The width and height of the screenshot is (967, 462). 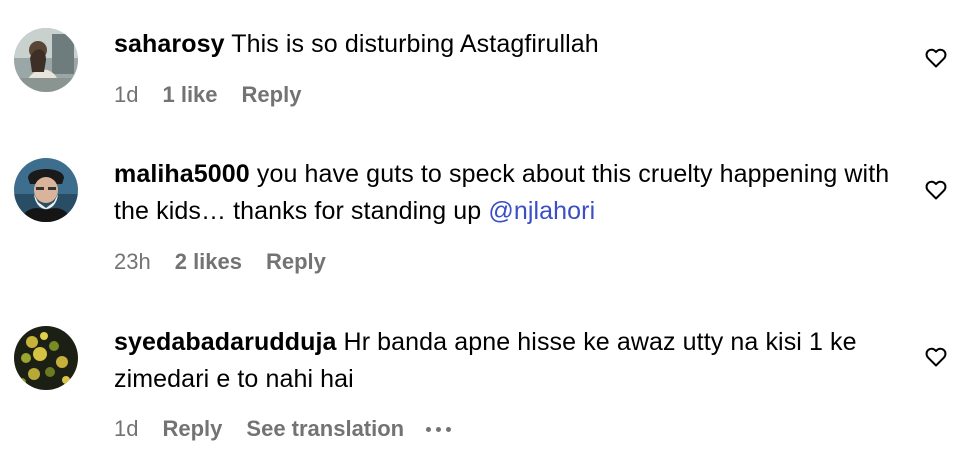 What do you see at coordinates (132, 261) in the screenshot?
I see `timestamp: 23h` at bounding box center [132, 261].